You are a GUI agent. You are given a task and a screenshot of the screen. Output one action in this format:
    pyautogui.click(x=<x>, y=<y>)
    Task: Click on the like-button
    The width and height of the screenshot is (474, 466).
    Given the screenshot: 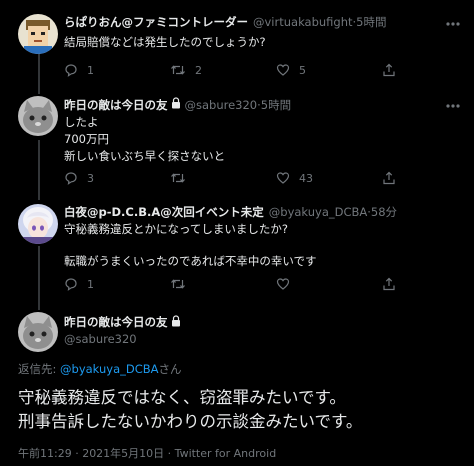 What is the action you would take?
    pyautogui.click(x=287, y=284)
    